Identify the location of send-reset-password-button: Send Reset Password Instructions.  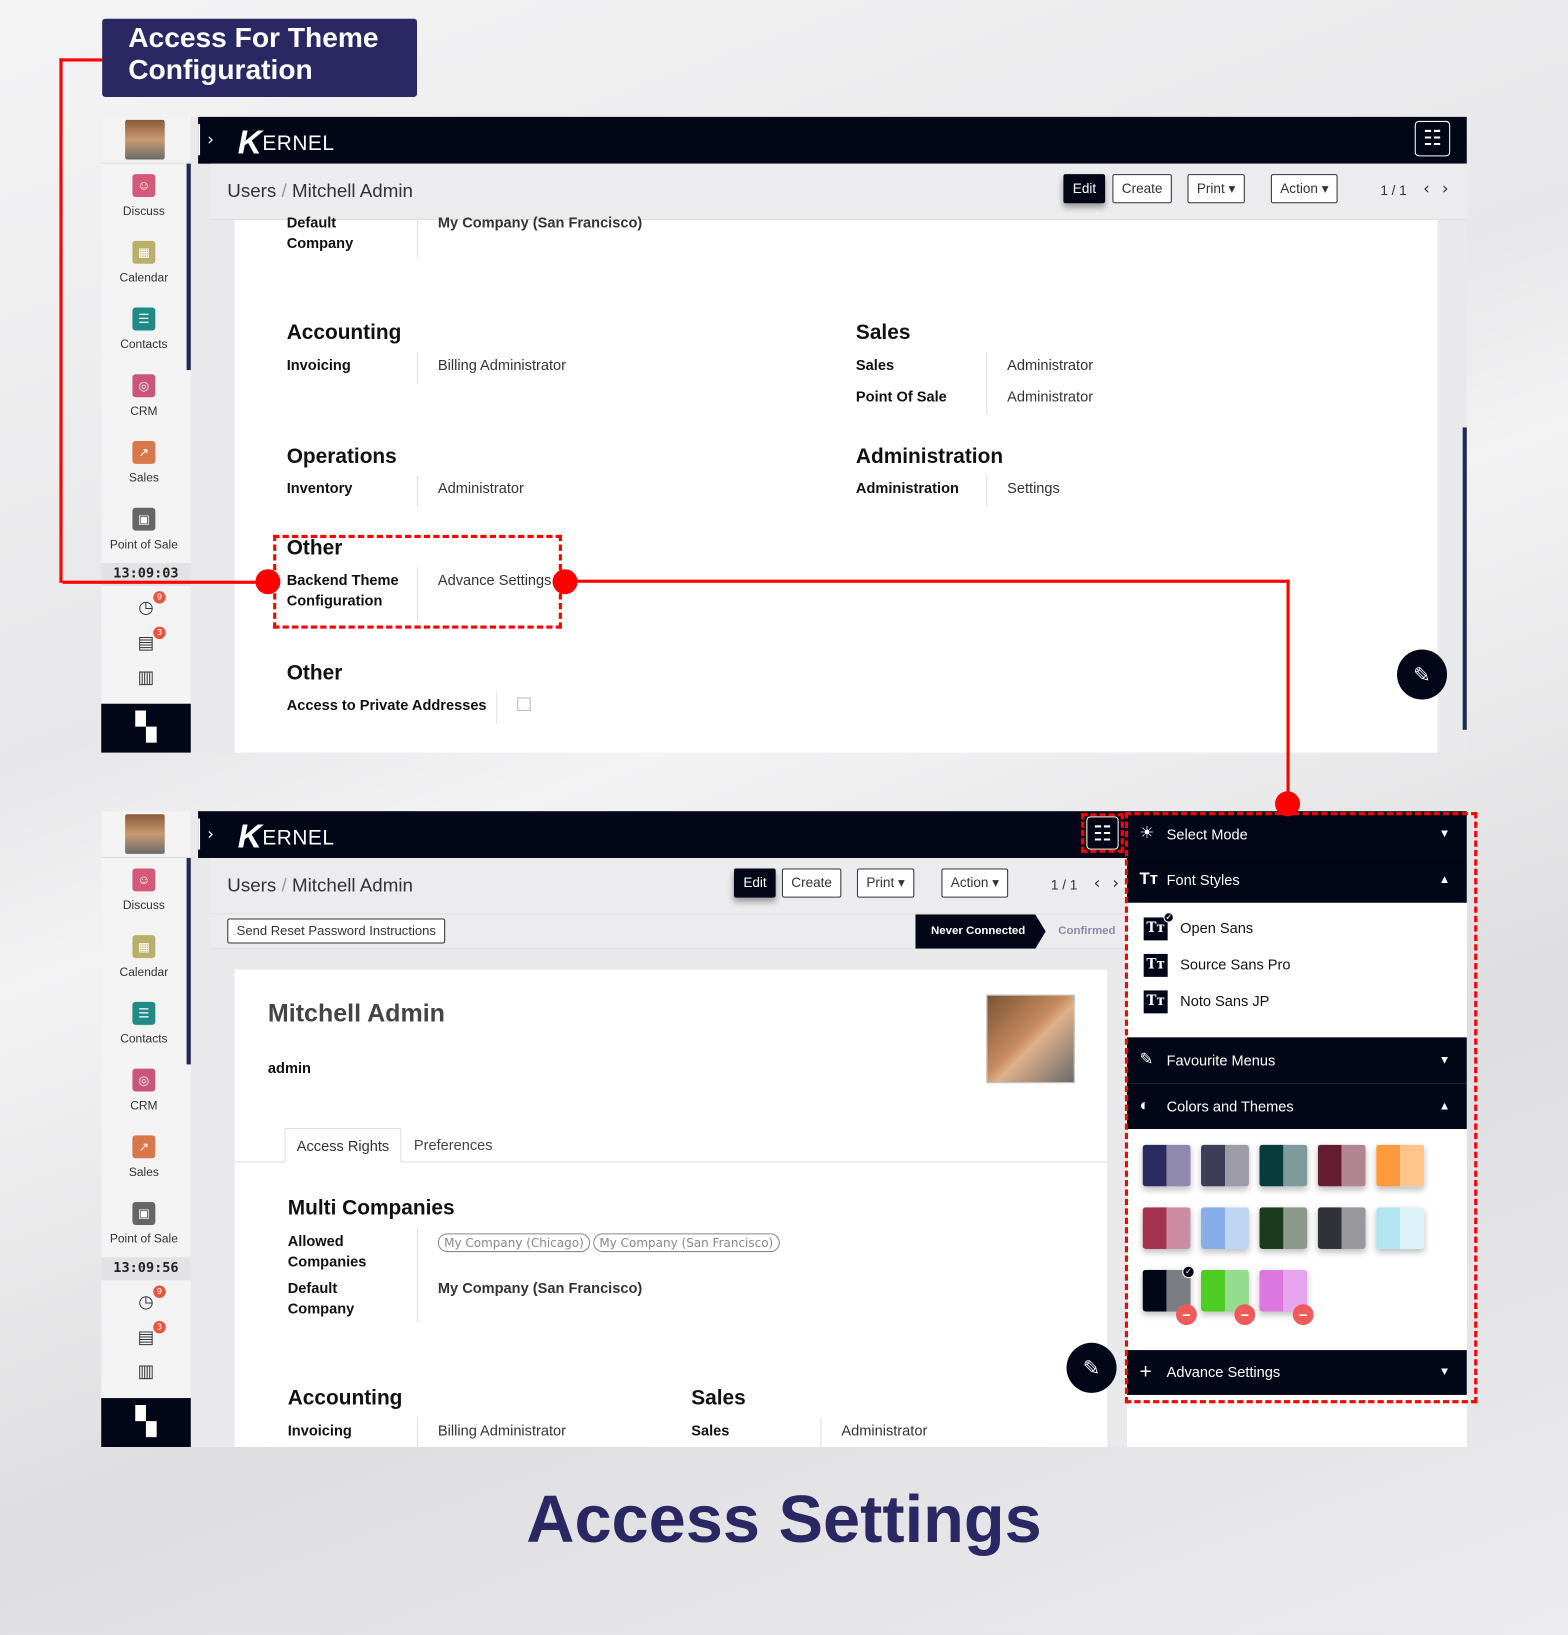
(336, 931).